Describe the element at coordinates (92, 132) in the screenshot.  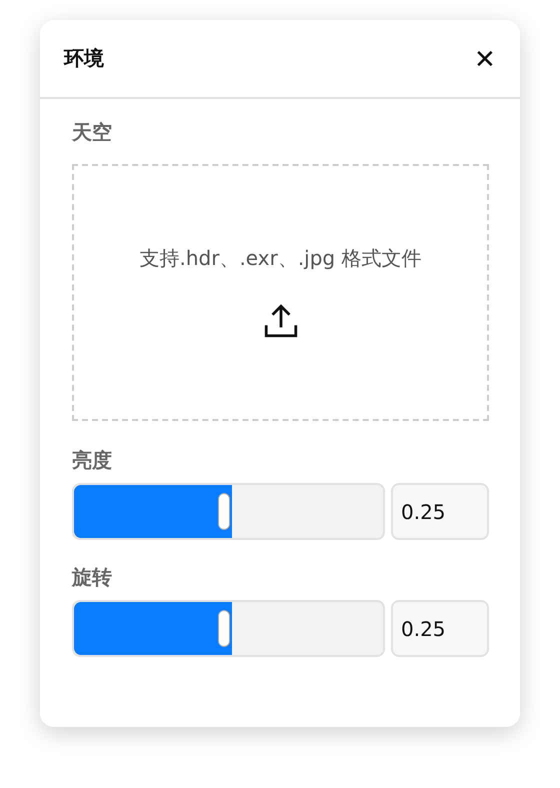
I see `section-label: 天空` at that location.